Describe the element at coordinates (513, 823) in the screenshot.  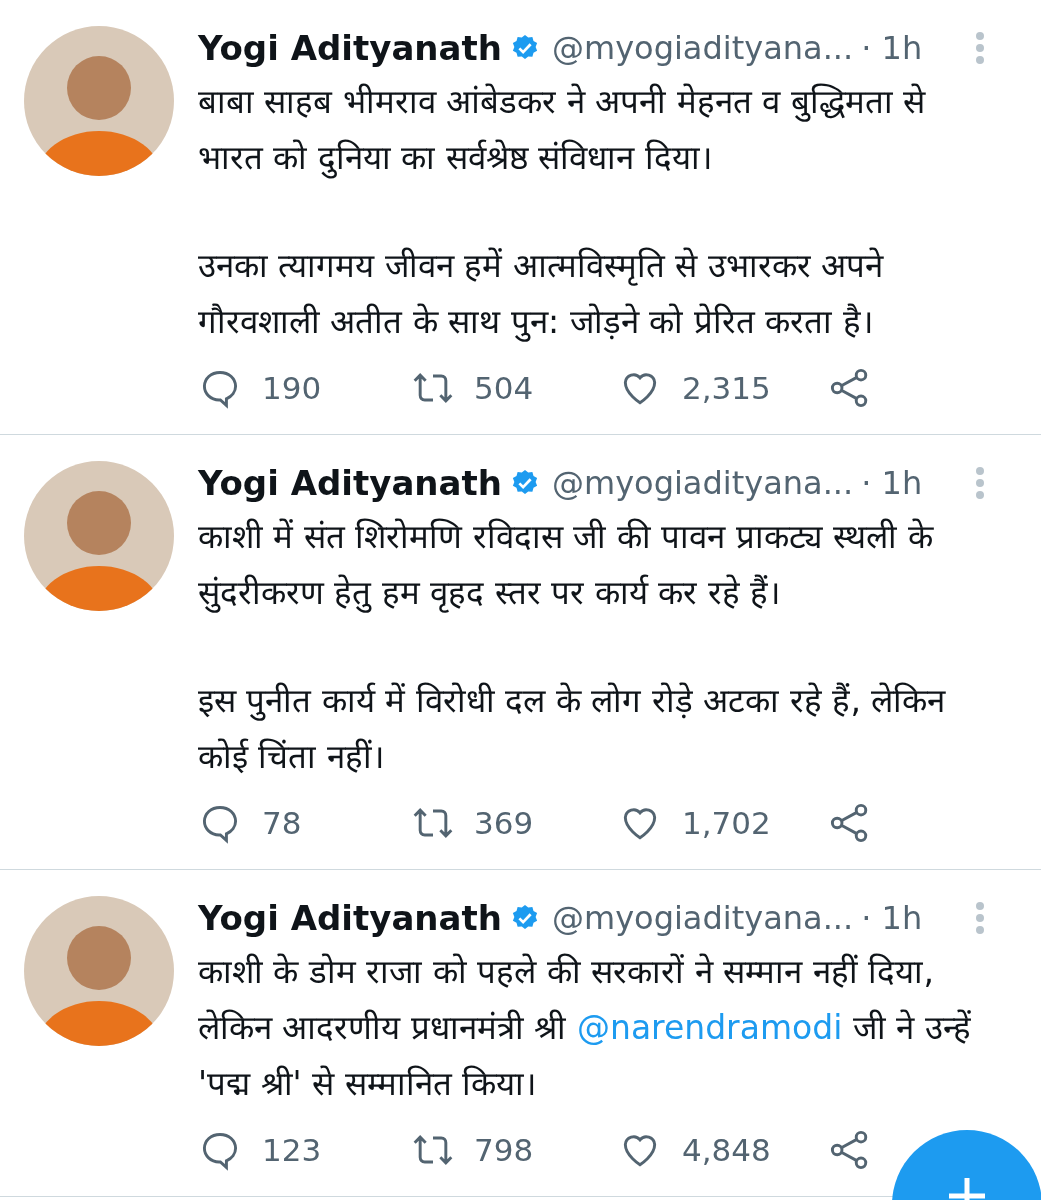
I see `retweet-button: 369` at that location.